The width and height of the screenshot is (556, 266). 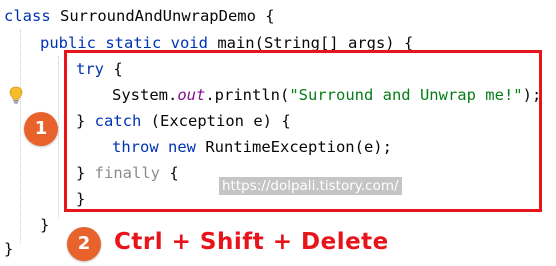 I want to click on code-text: SurroundAndUnwrapDemo {, so click(x=162, y=16).